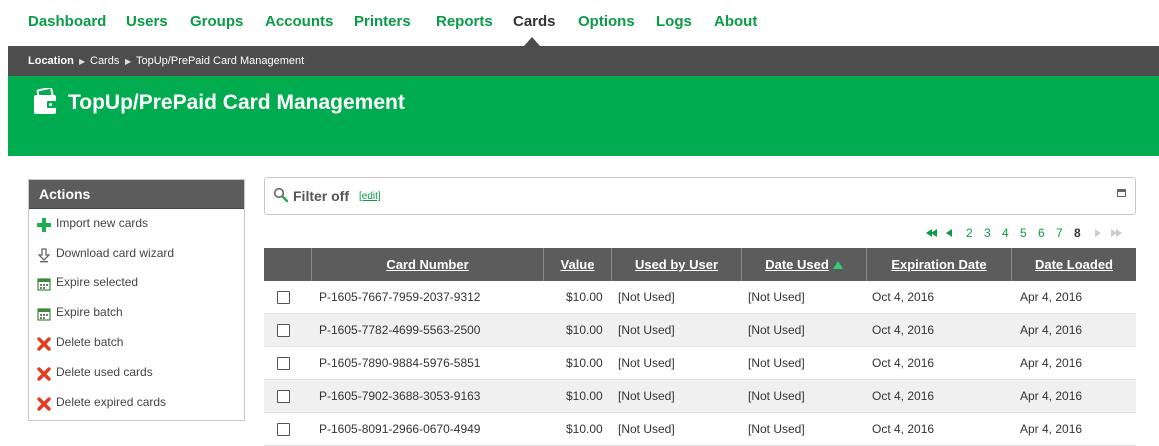 This screenshot has width=1159, height=446. What do you see at coordinates (987, 233) in the screenshot?
I see `page-link: 3` at bounding box center [987, 233].